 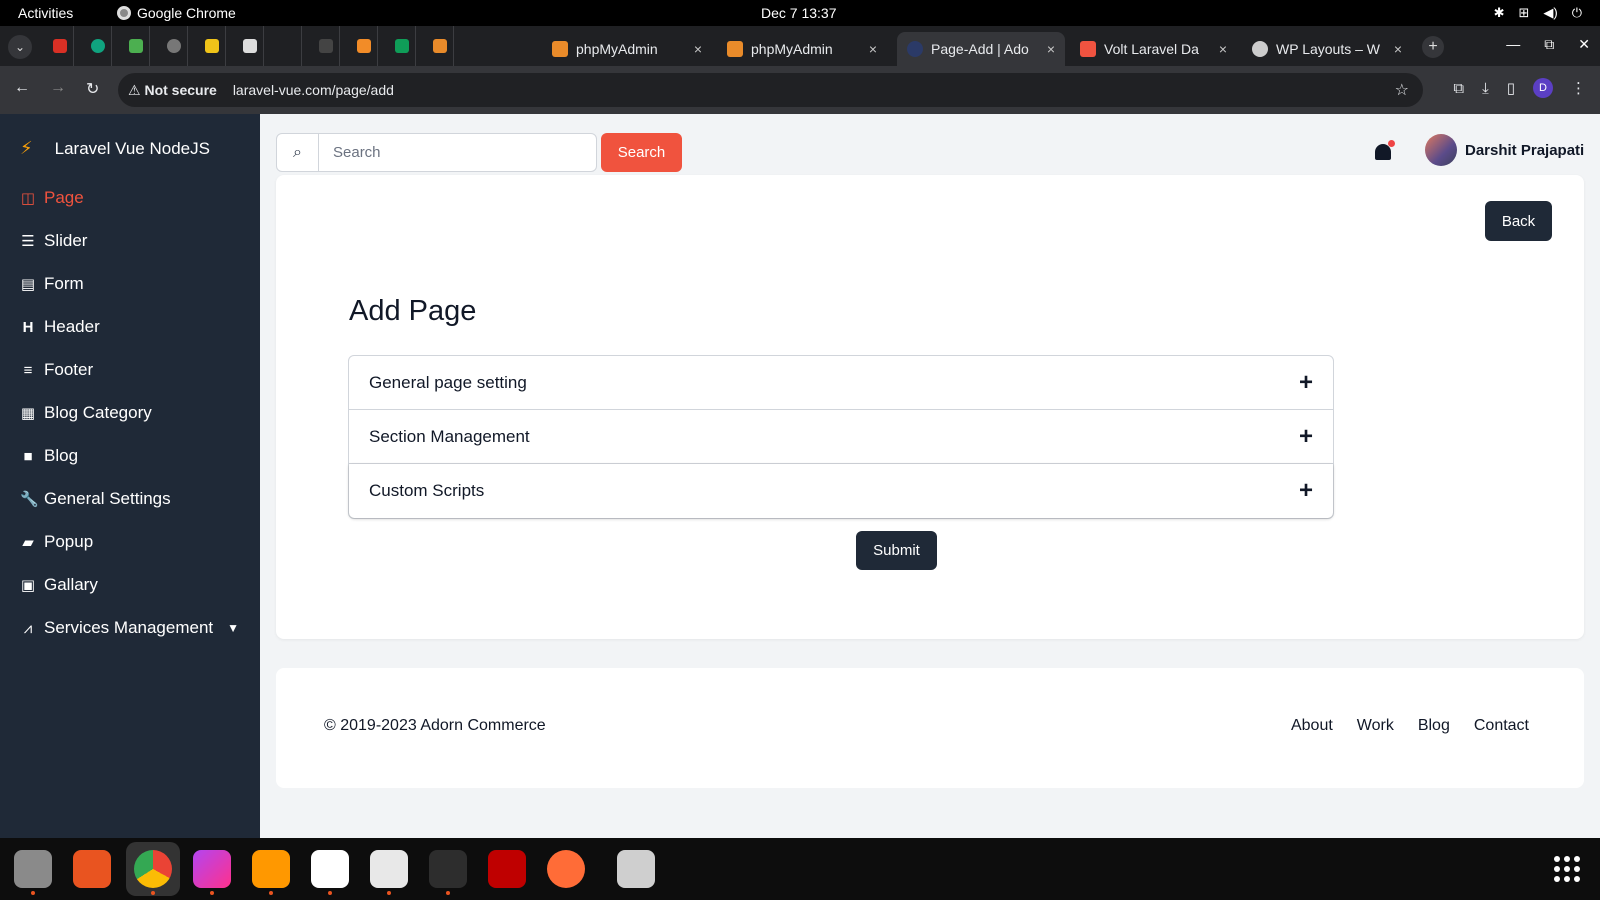 What do you see at coordinates (566, 869) in the screenshot?
I see `postman-icon` at bounding box center [566, 869].